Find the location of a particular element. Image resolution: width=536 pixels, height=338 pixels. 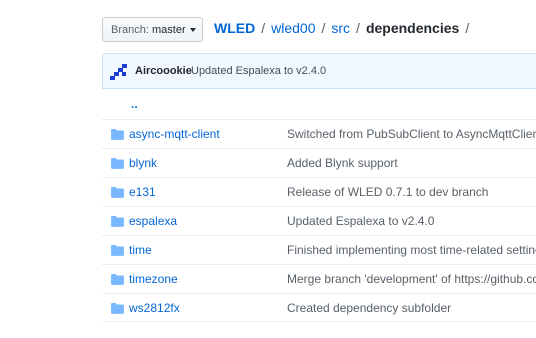

commit-message-link: Release of WLED 0.7.1 to dev branch is located at coordinates (387, 192).